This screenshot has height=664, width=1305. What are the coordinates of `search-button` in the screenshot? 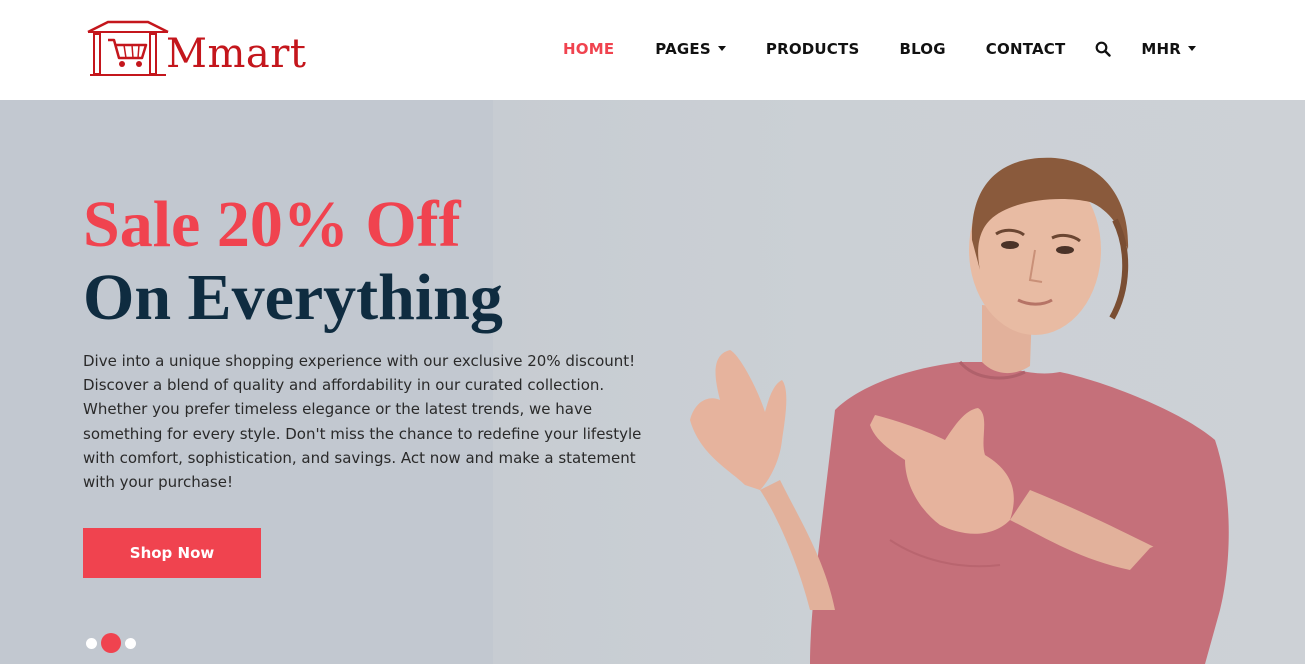 It's located at (1103, 49).